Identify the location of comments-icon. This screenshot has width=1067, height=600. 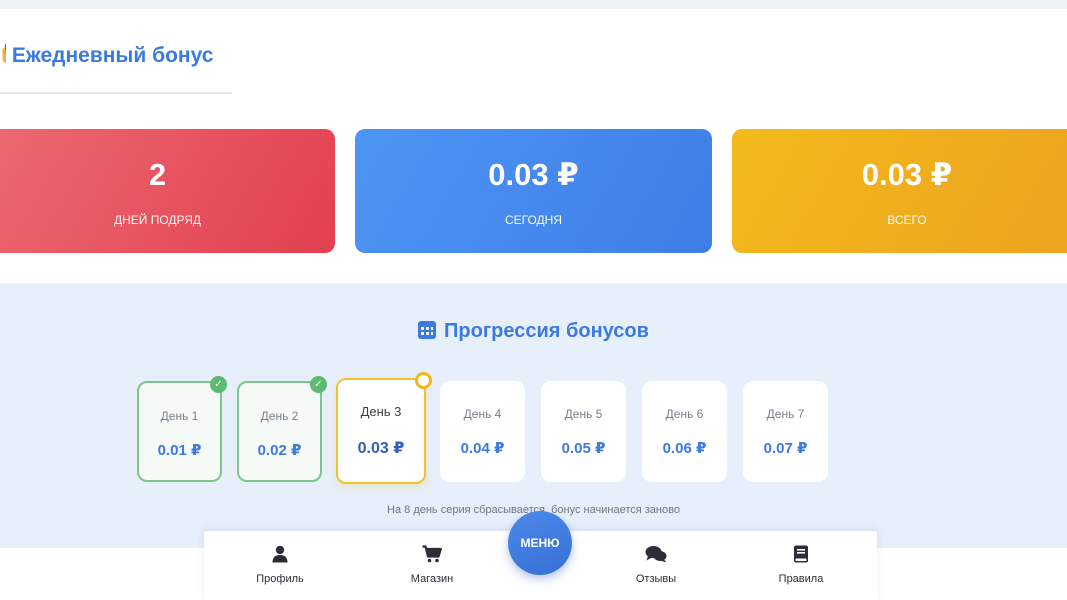
(656, 554).